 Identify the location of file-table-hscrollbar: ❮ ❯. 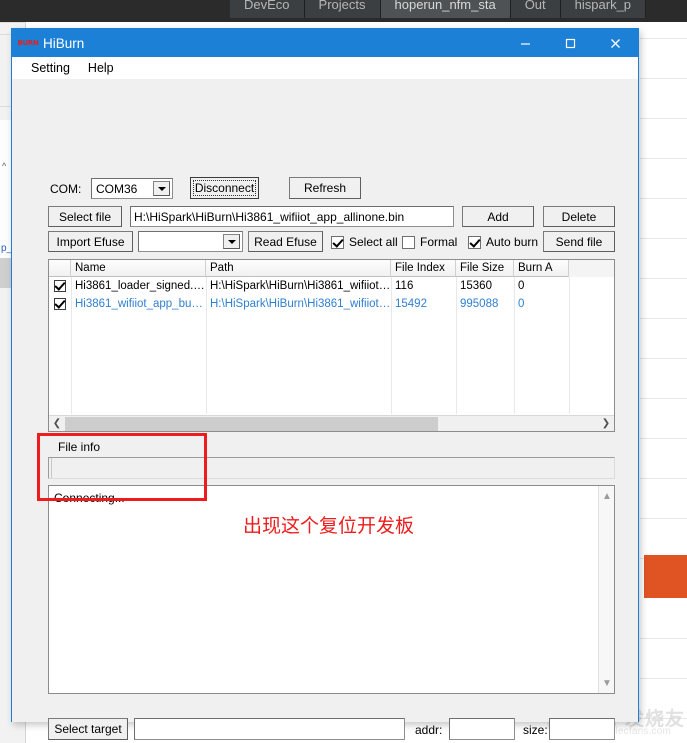
(331, 423).